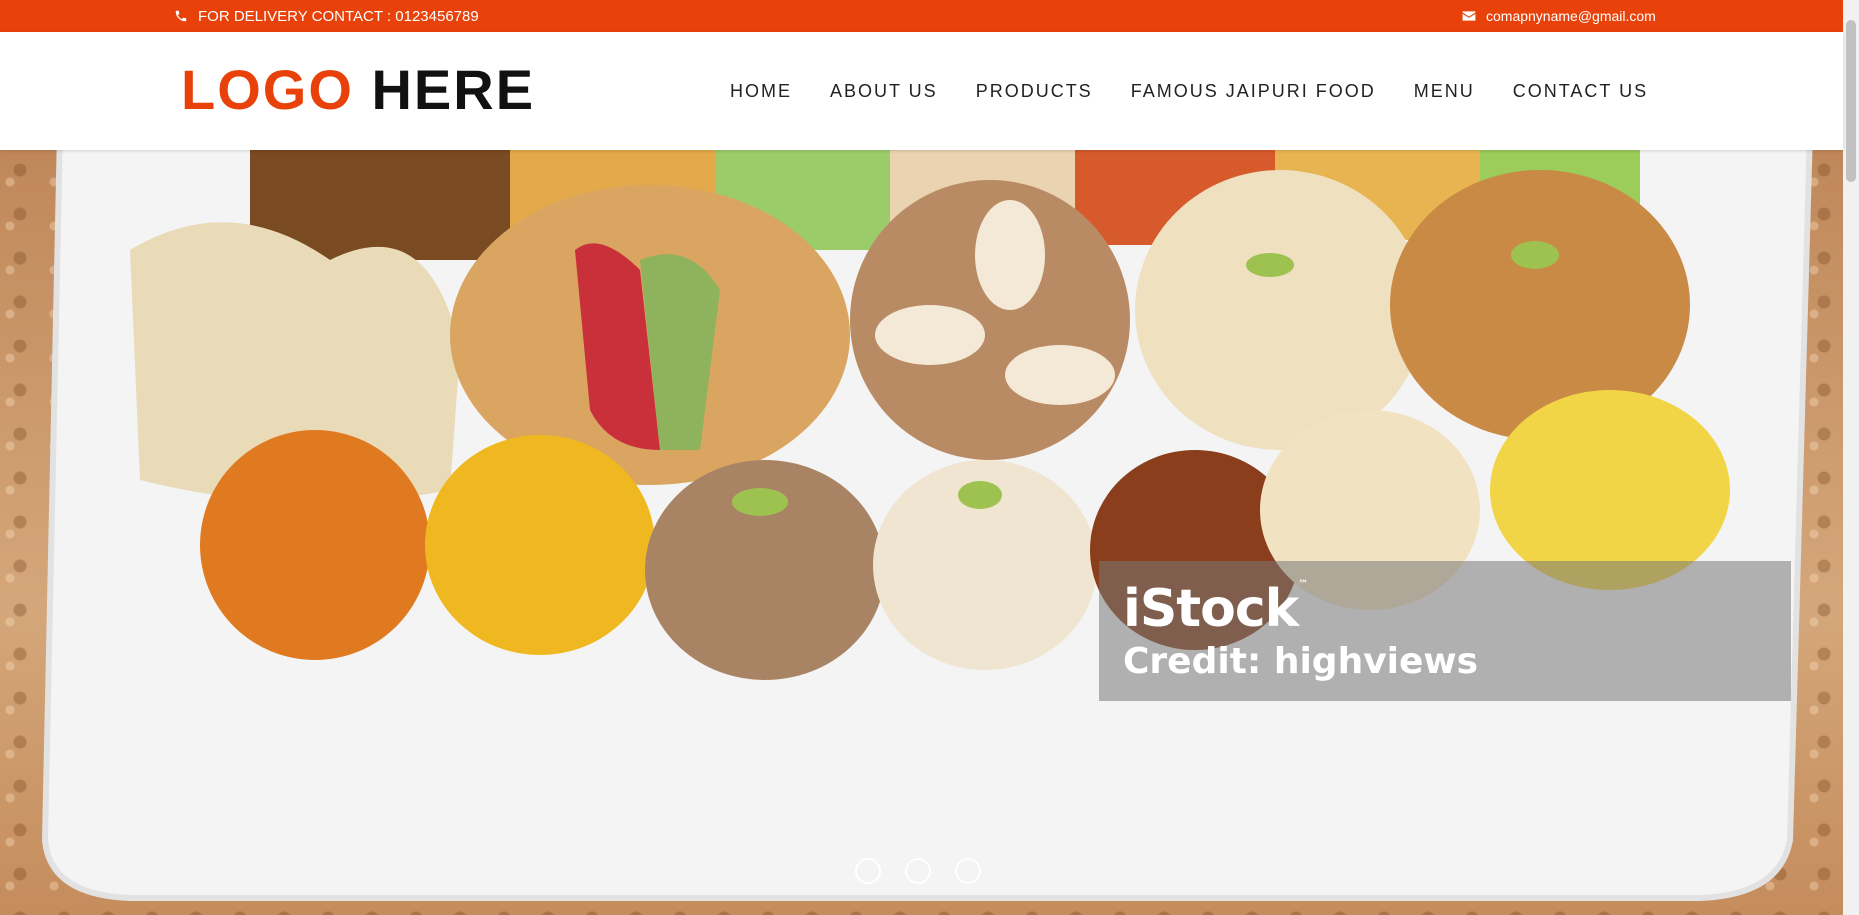  Describe the element at coordinates (1444, 91) in the screenshot. I see `nav-menu: MENU` at that location.